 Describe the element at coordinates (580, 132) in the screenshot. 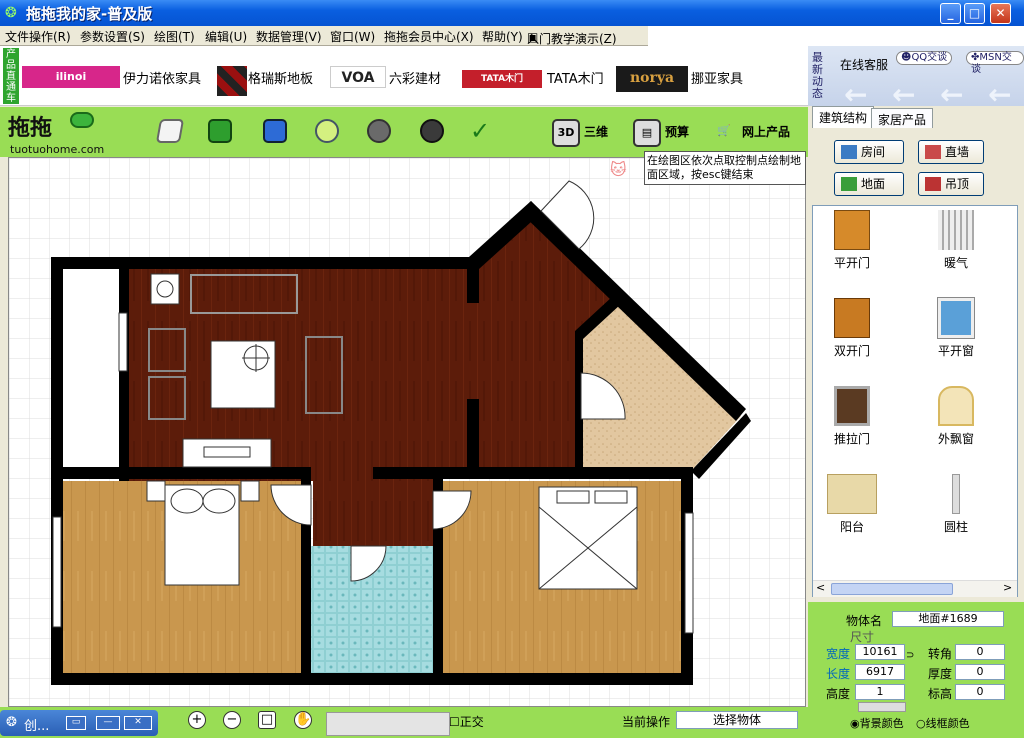

I see `three-d-button: 3D 三维` at that location.